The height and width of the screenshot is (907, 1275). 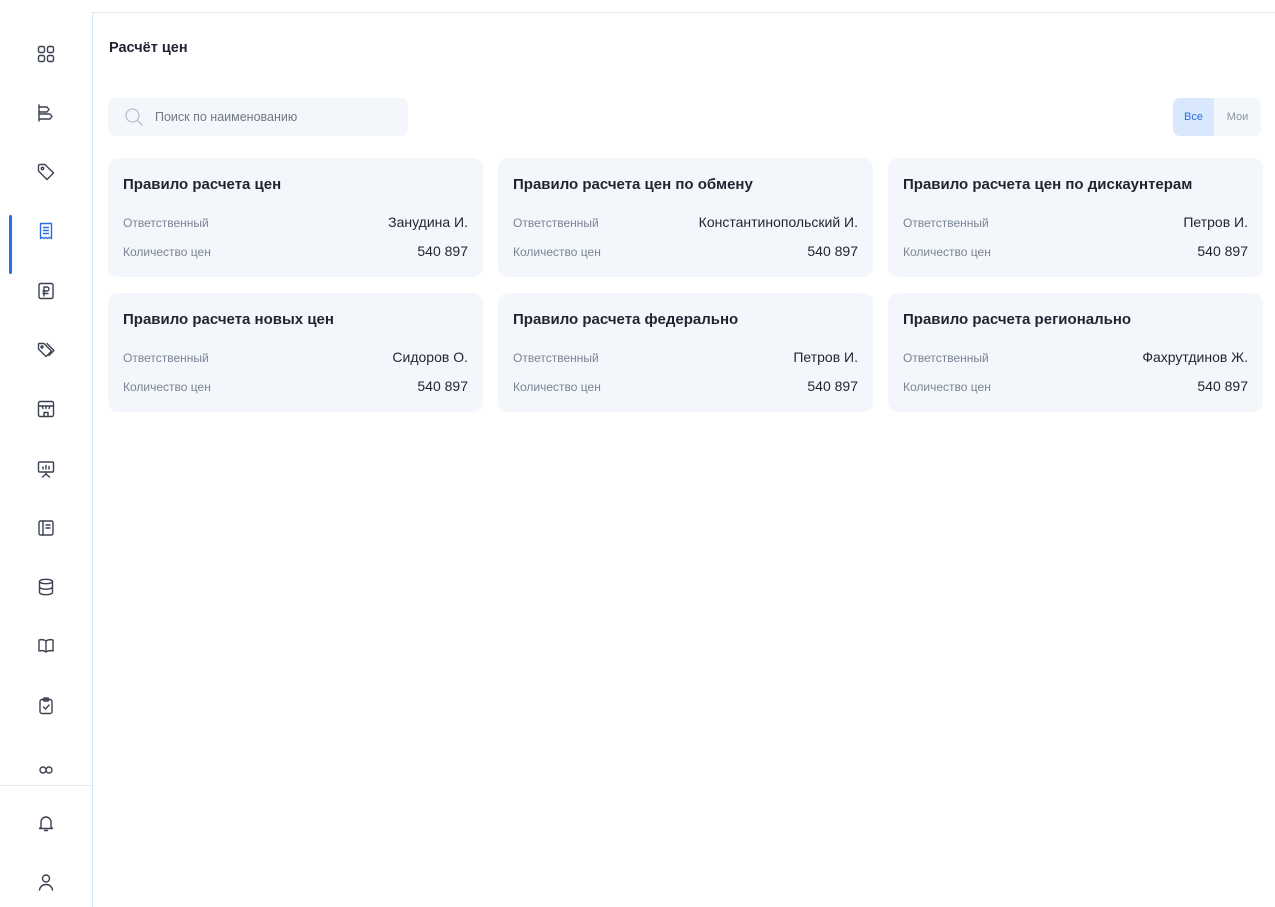 I want to click on book-icon, so click(x=46, y=646).